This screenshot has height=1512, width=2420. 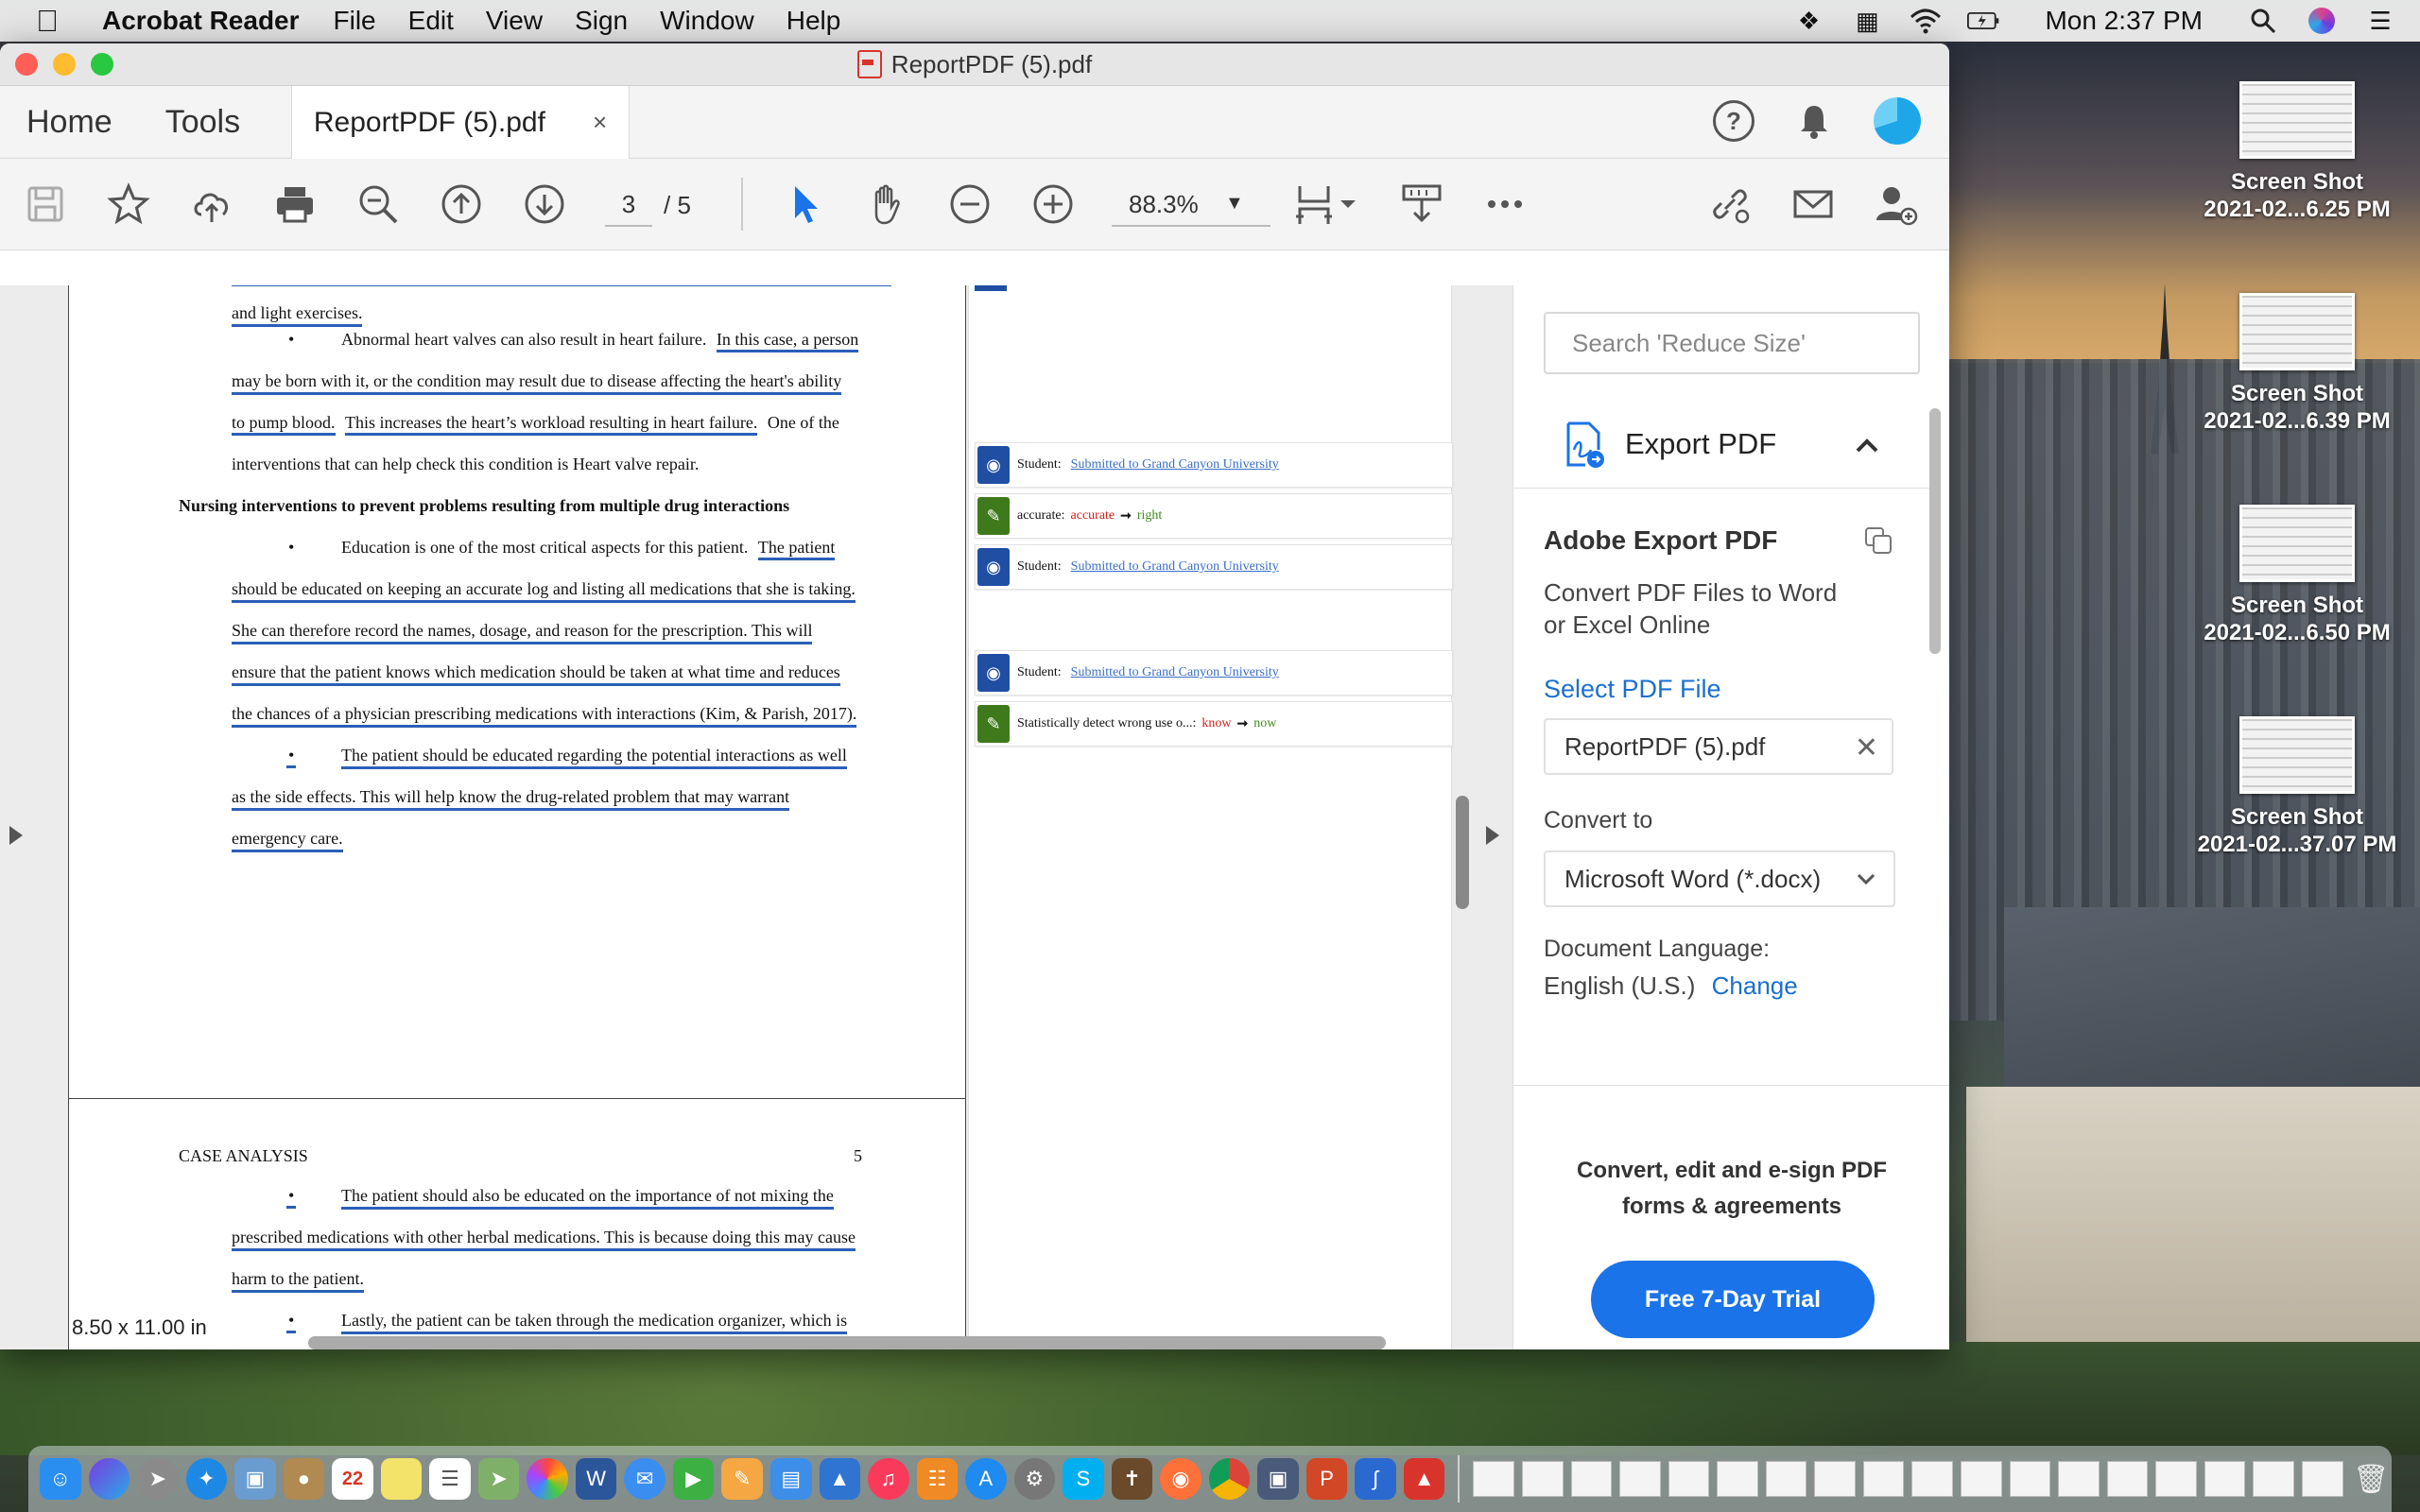 I want to click on finder-icon: ☺, so click(x=60, y=1479).